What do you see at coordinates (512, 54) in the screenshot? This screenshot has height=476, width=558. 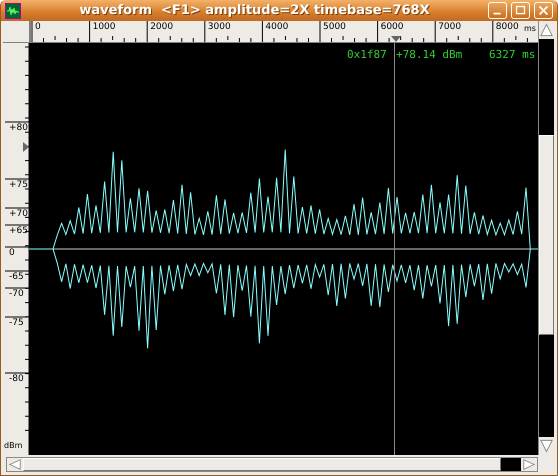 I see `time-readout: 6327 ms` at bounding box center [512, 54].